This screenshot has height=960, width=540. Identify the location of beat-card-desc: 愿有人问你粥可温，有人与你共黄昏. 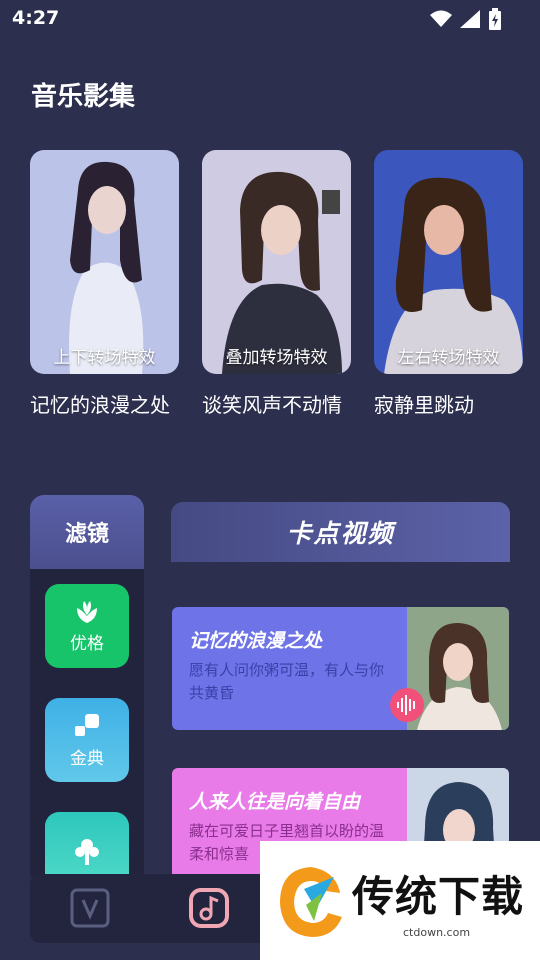
(287, 681).